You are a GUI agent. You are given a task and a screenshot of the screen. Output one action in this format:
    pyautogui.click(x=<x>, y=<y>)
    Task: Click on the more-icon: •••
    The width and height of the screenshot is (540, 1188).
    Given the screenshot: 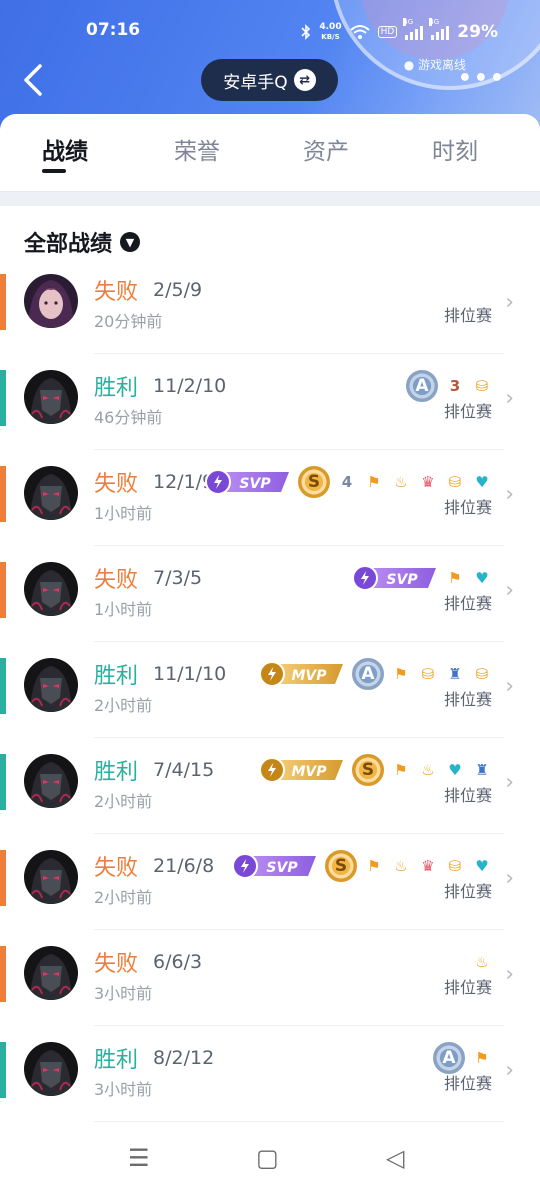 What is the action you would take?
    pyautogui.click(x=482, y=78)
    